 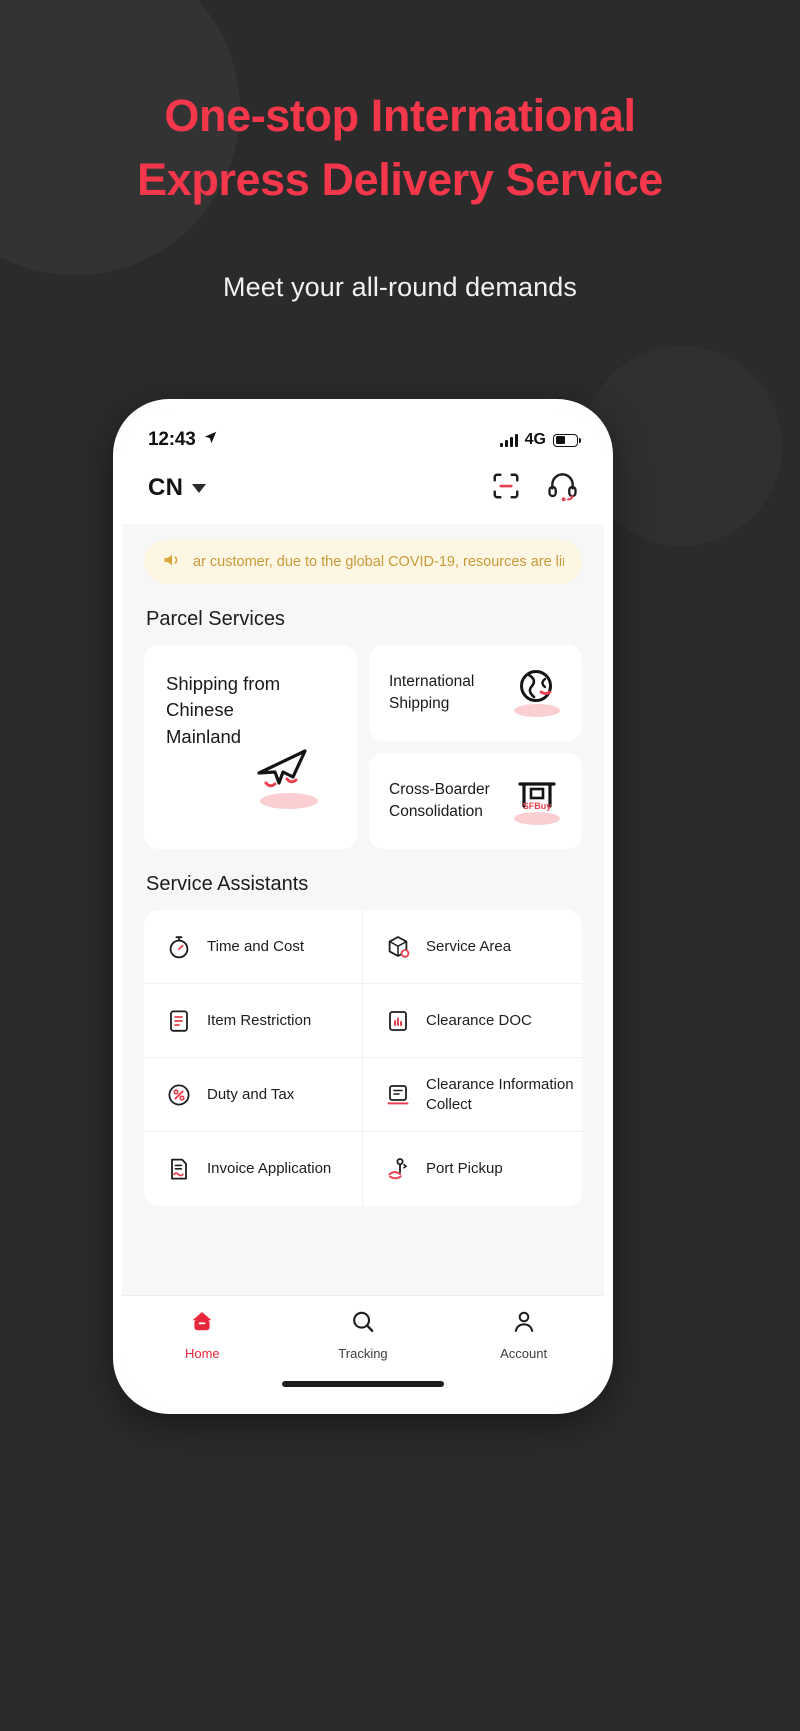 What do you see at coordinates (562, 488) in the screenshot?
I see `headset-icon` at bounding box center [562, 488].